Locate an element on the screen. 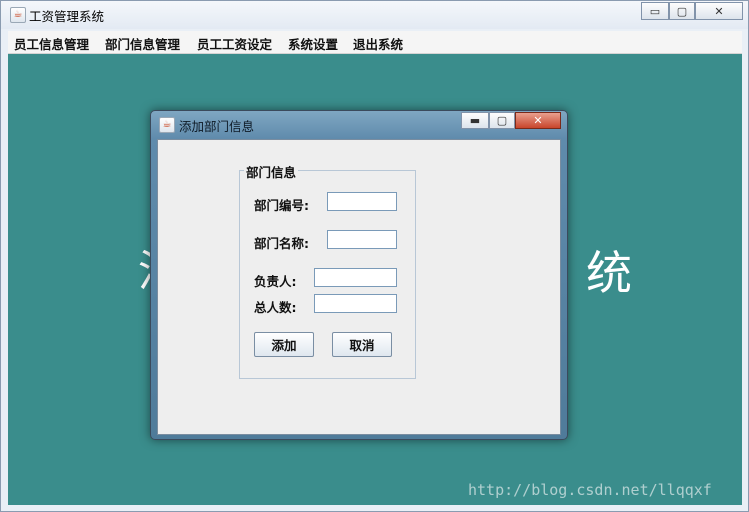  minimize-button: ▭ is located at coordinates (655, 11).